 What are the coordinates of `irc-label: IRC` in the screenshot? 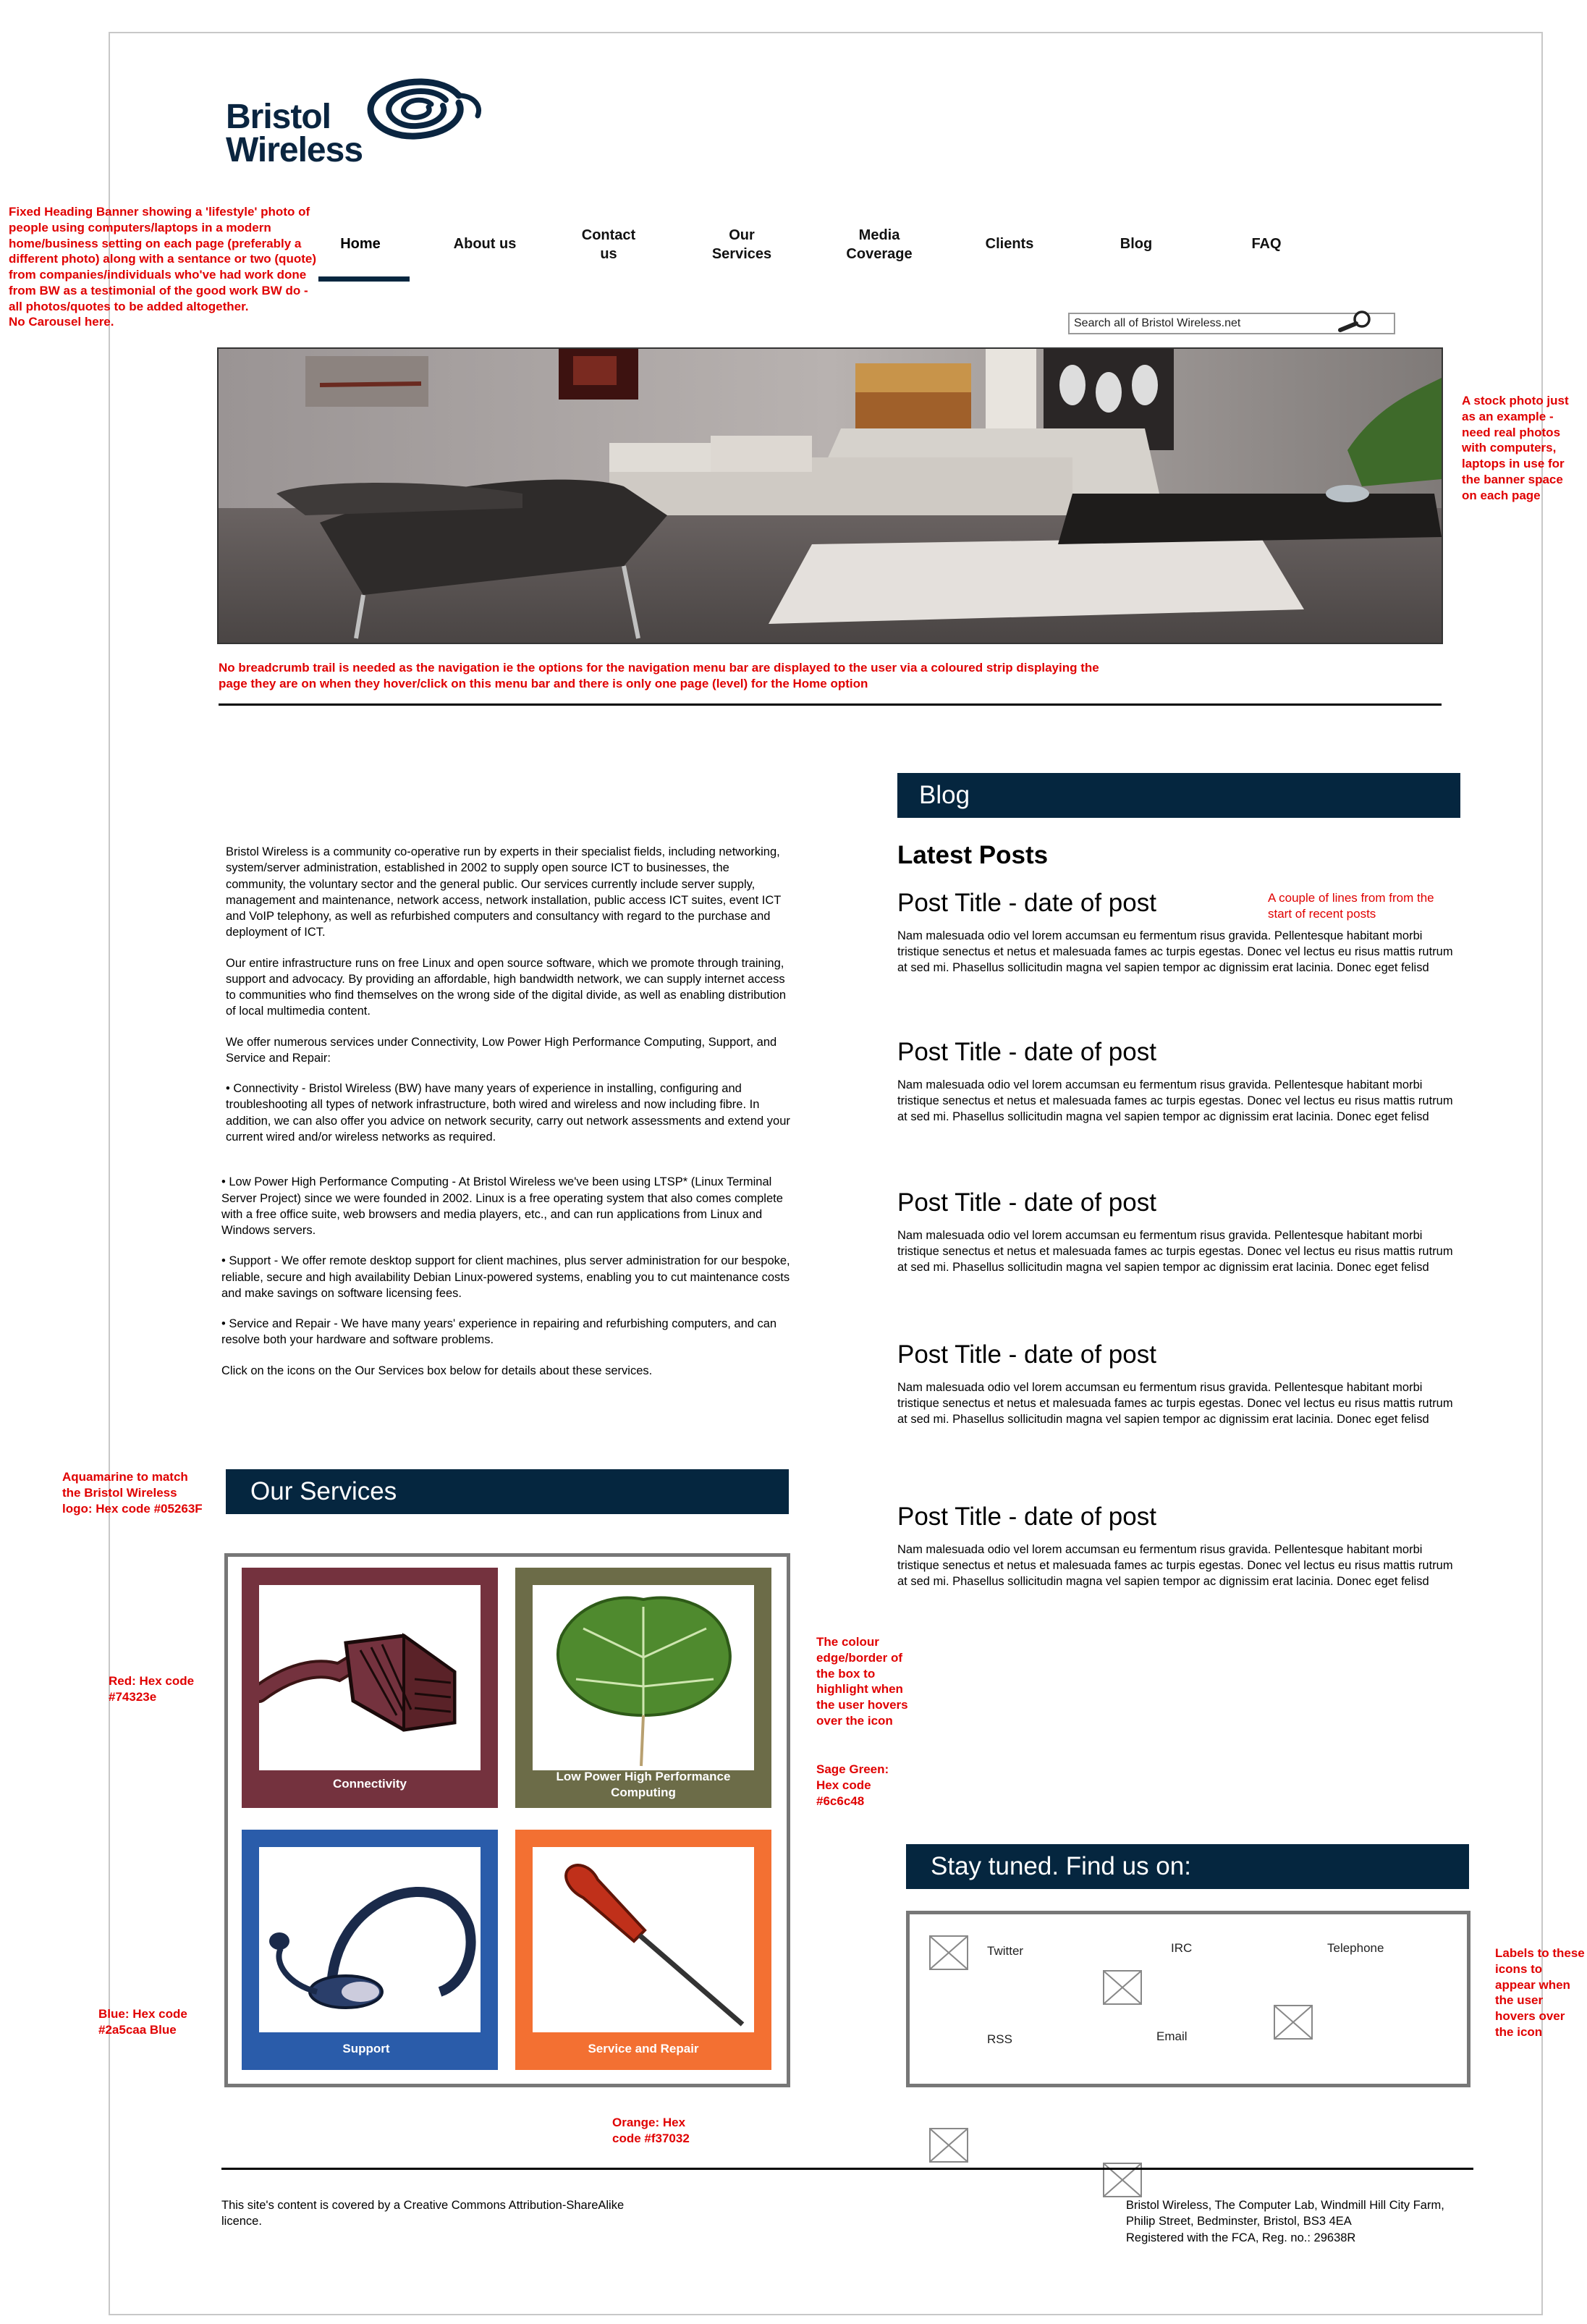 It's located at (1182, 1948).